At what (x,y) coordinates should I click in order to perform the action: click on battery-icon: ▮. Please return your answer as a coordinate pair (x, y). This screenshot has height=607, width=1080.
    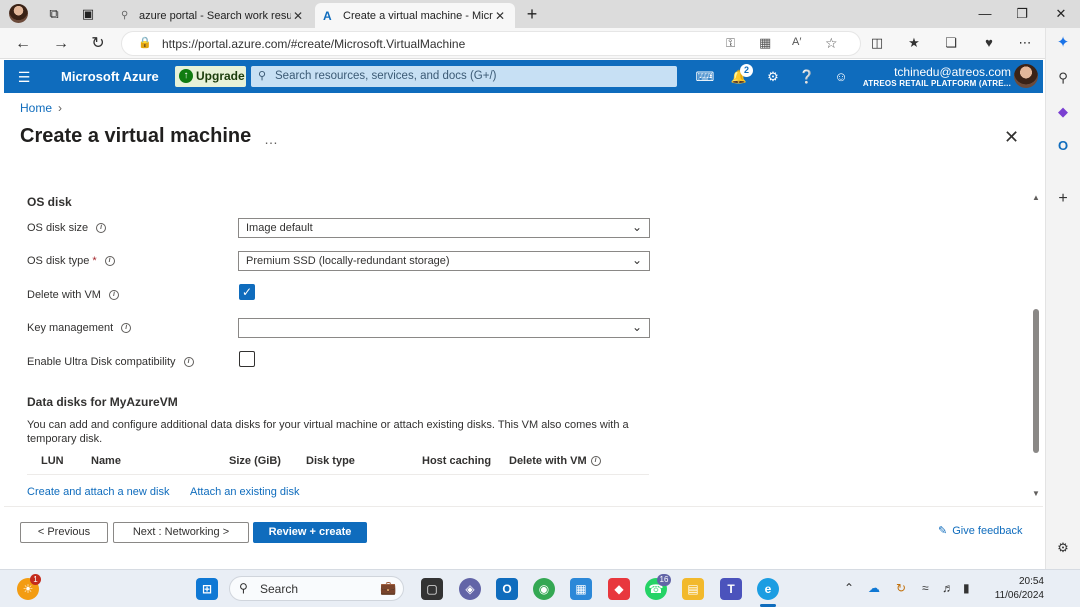
    Looking at the image, I should click on (966, 588).